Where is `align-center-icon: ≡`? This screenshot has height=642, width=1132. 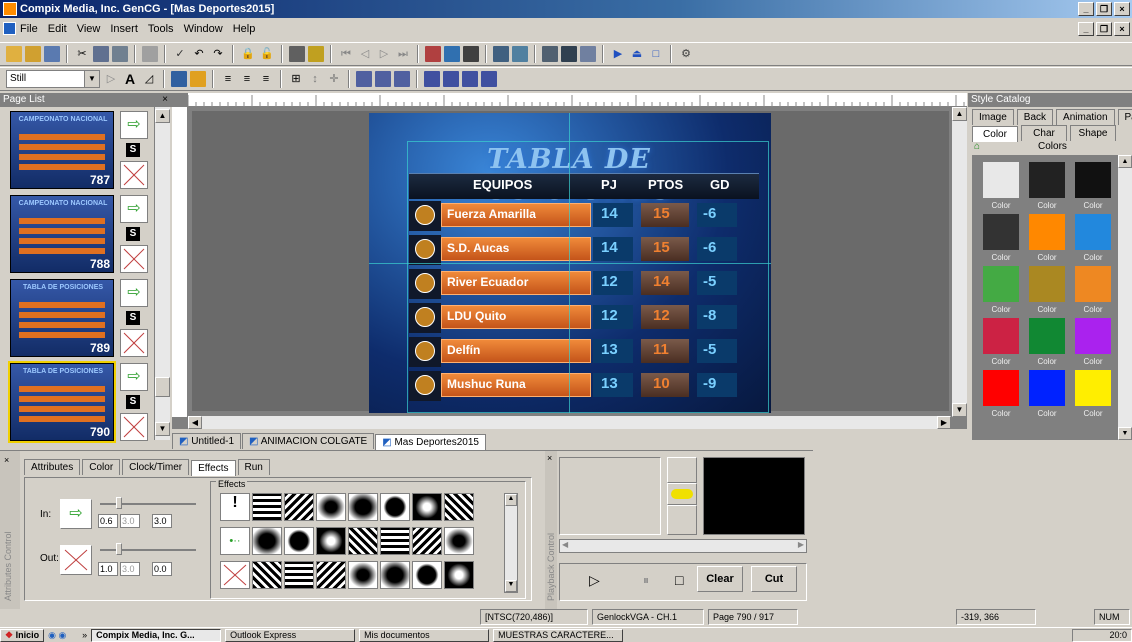 align-center-icon: ≡ is located at coordinates (247, 79).